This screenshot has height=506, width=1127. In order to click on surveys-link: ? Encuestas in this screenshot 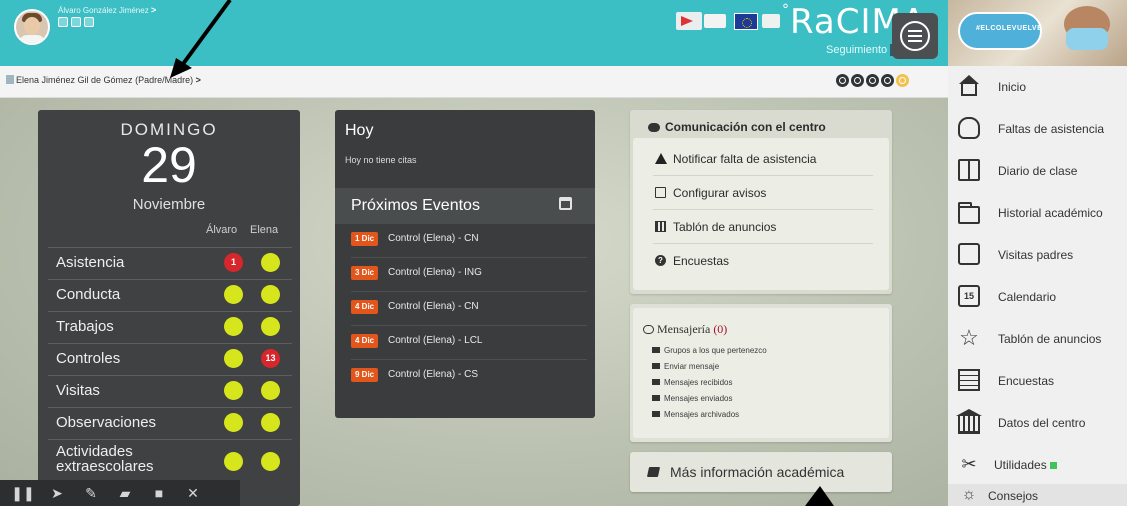, I will do `click(763, 261)`.